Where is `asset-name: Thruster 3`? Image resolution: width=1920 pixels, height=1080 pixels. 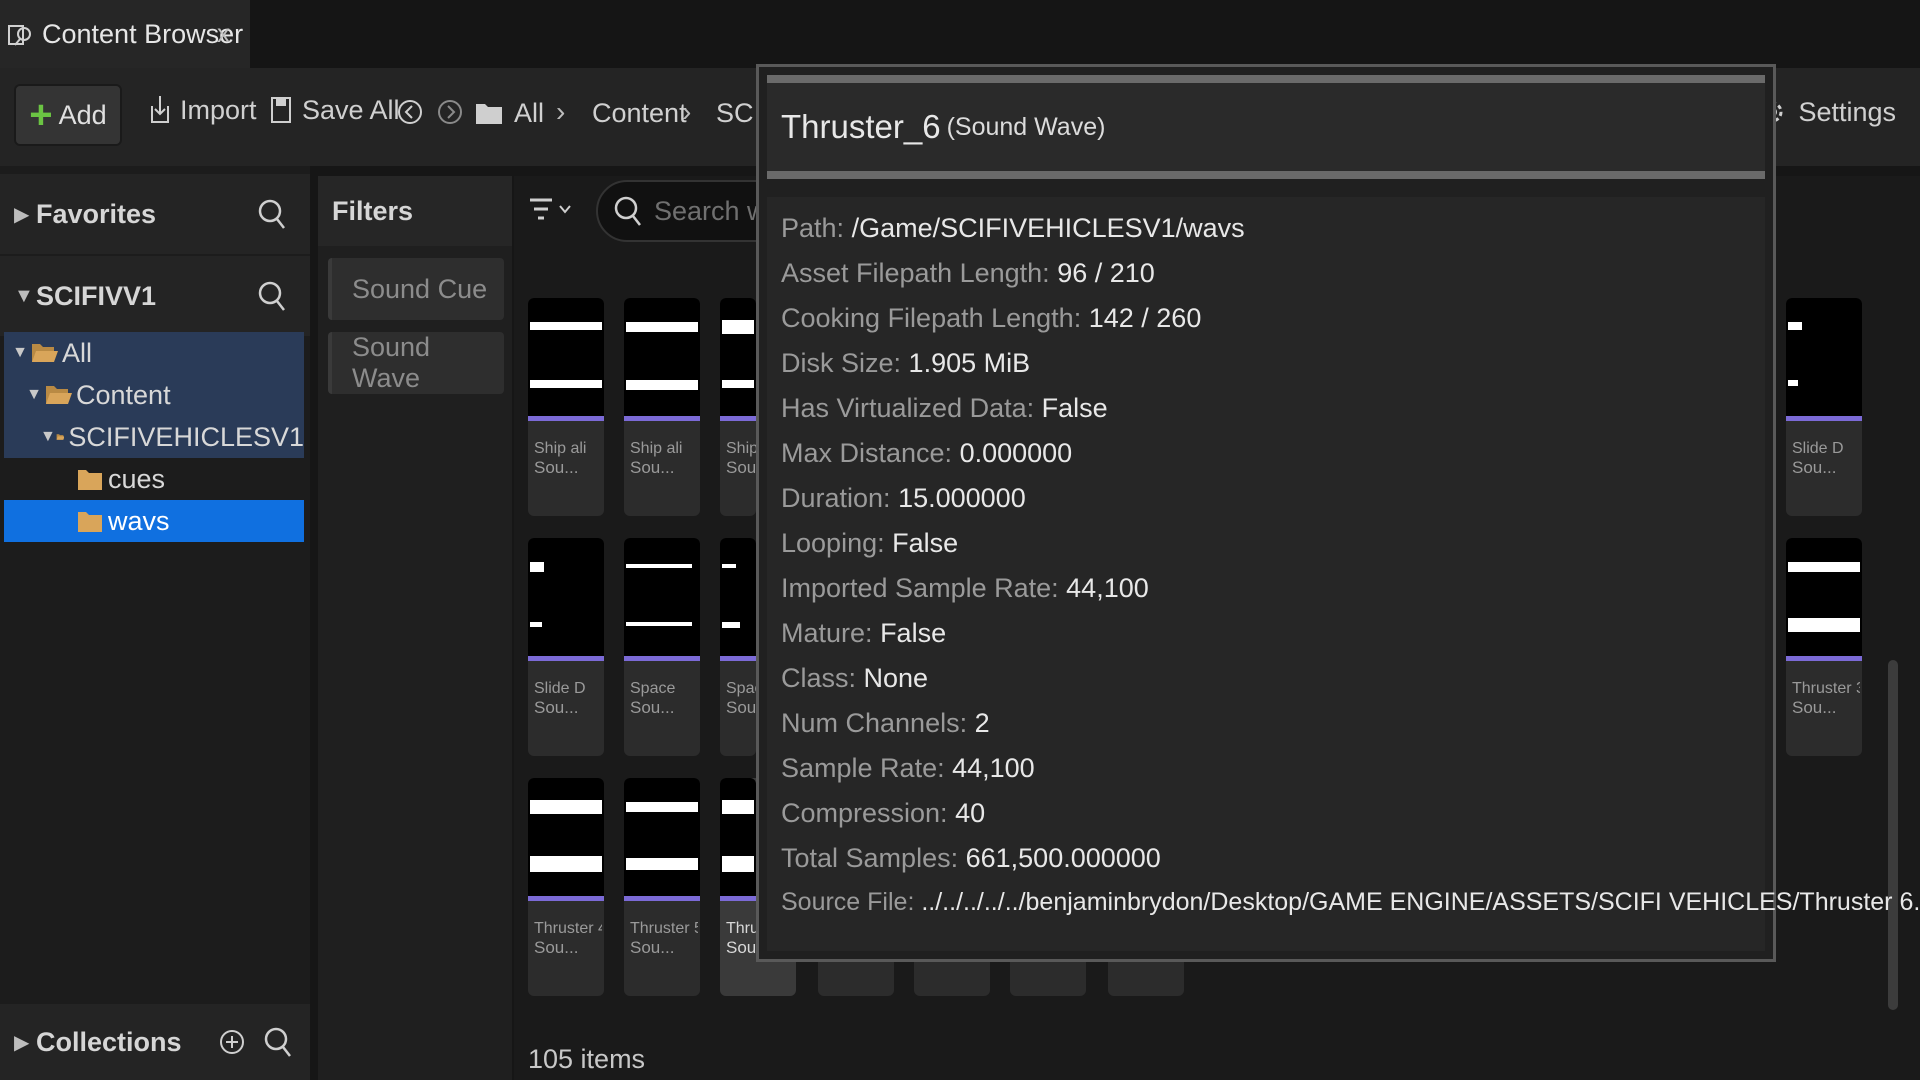
asset-name: Thruster 3 is located at coordinates (1826, 688).